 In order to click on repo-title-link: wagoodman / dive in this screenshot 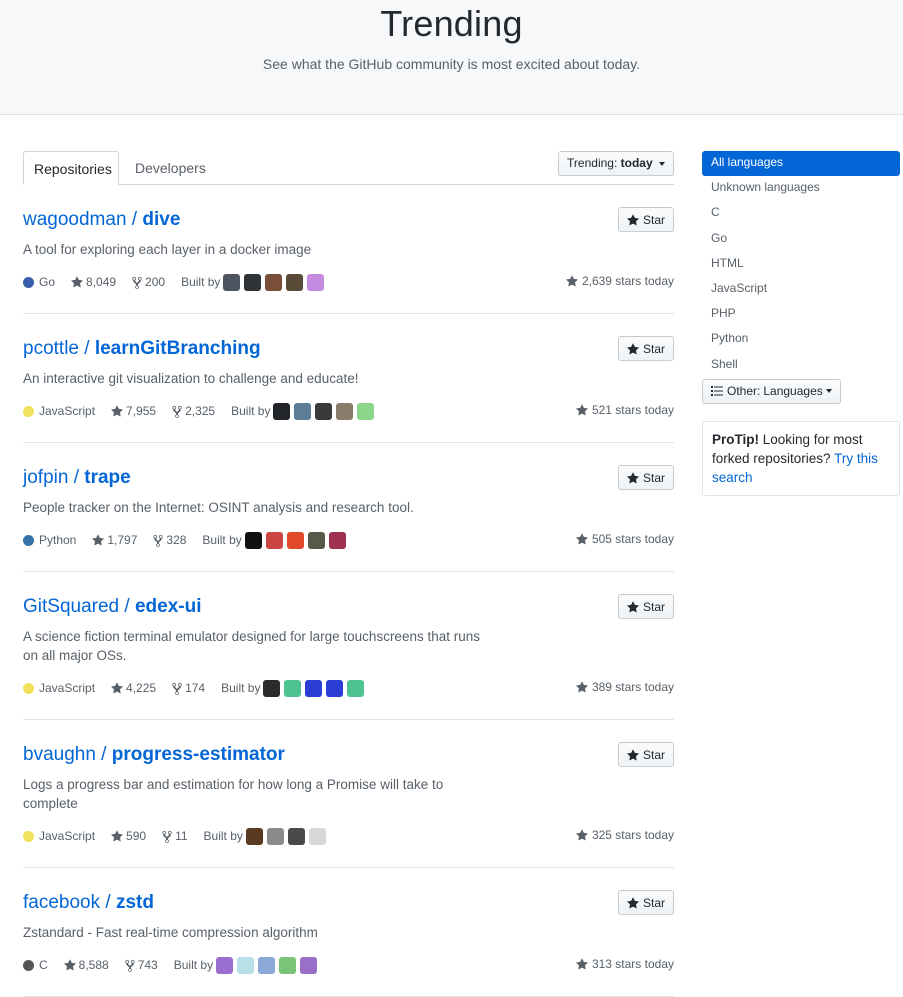, I will do `click(101, 220)`.